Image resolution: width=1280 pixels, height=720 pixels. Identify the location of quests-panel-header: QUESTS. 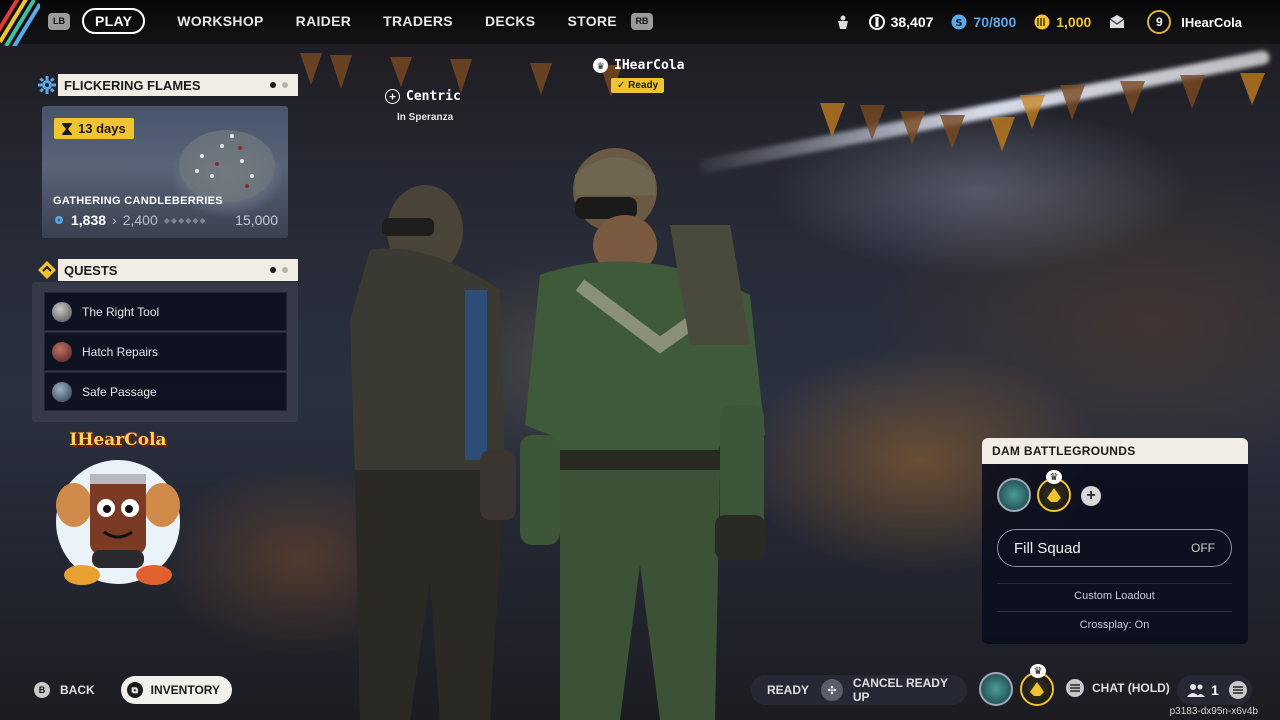
(167, 270).